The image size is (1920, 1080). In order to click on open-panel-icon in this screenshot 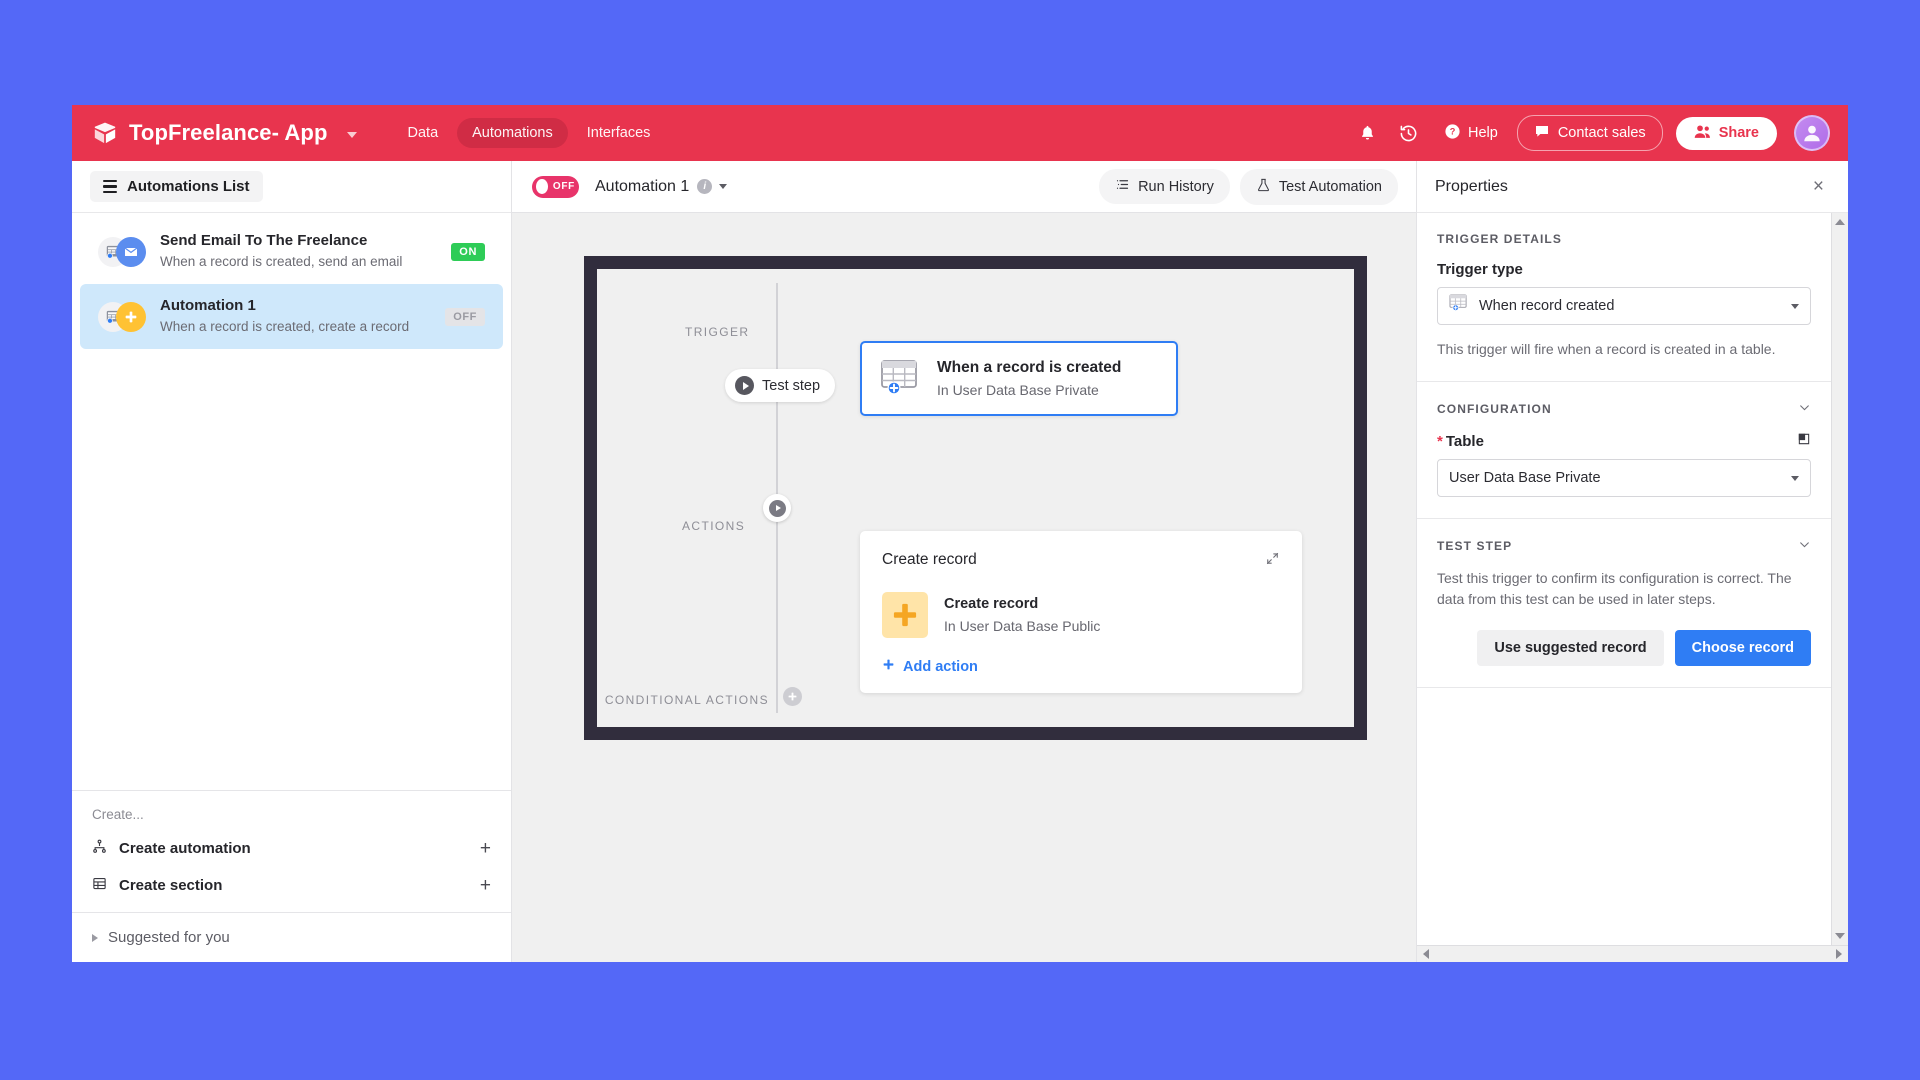, I will do `click(1804, 441)`.